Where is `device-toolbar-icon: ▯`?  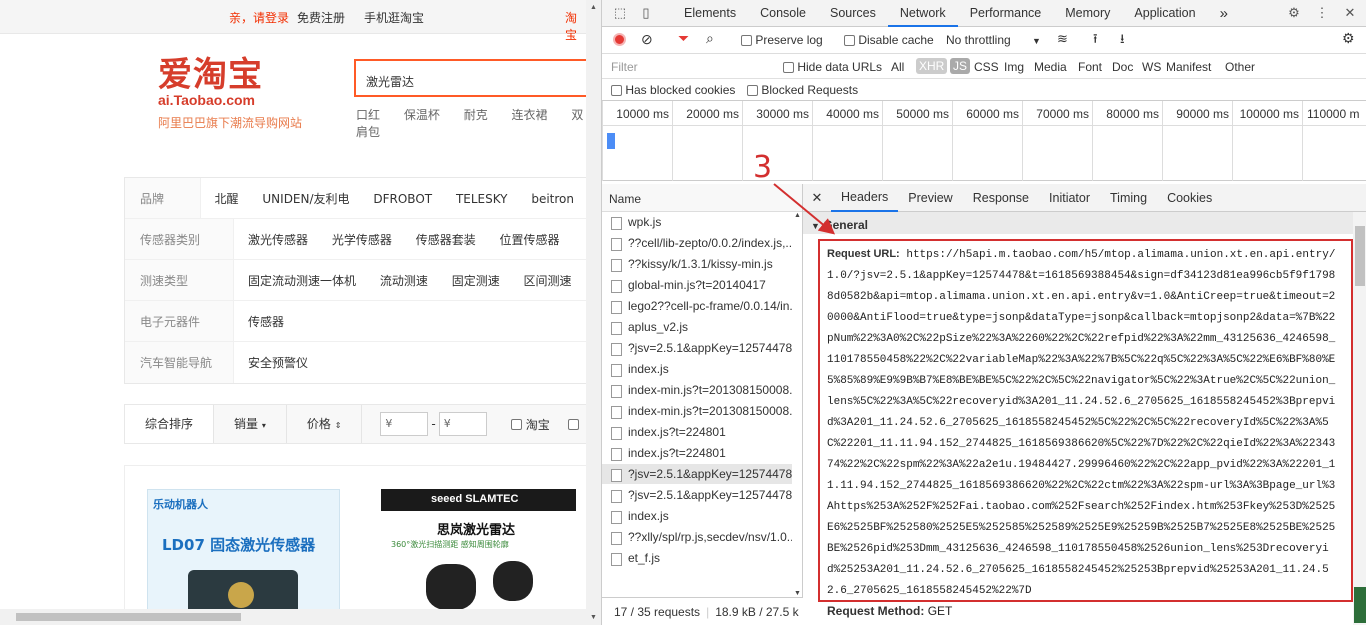
device-toolbar-icon: ▯ is located at coordinates (646, 13).